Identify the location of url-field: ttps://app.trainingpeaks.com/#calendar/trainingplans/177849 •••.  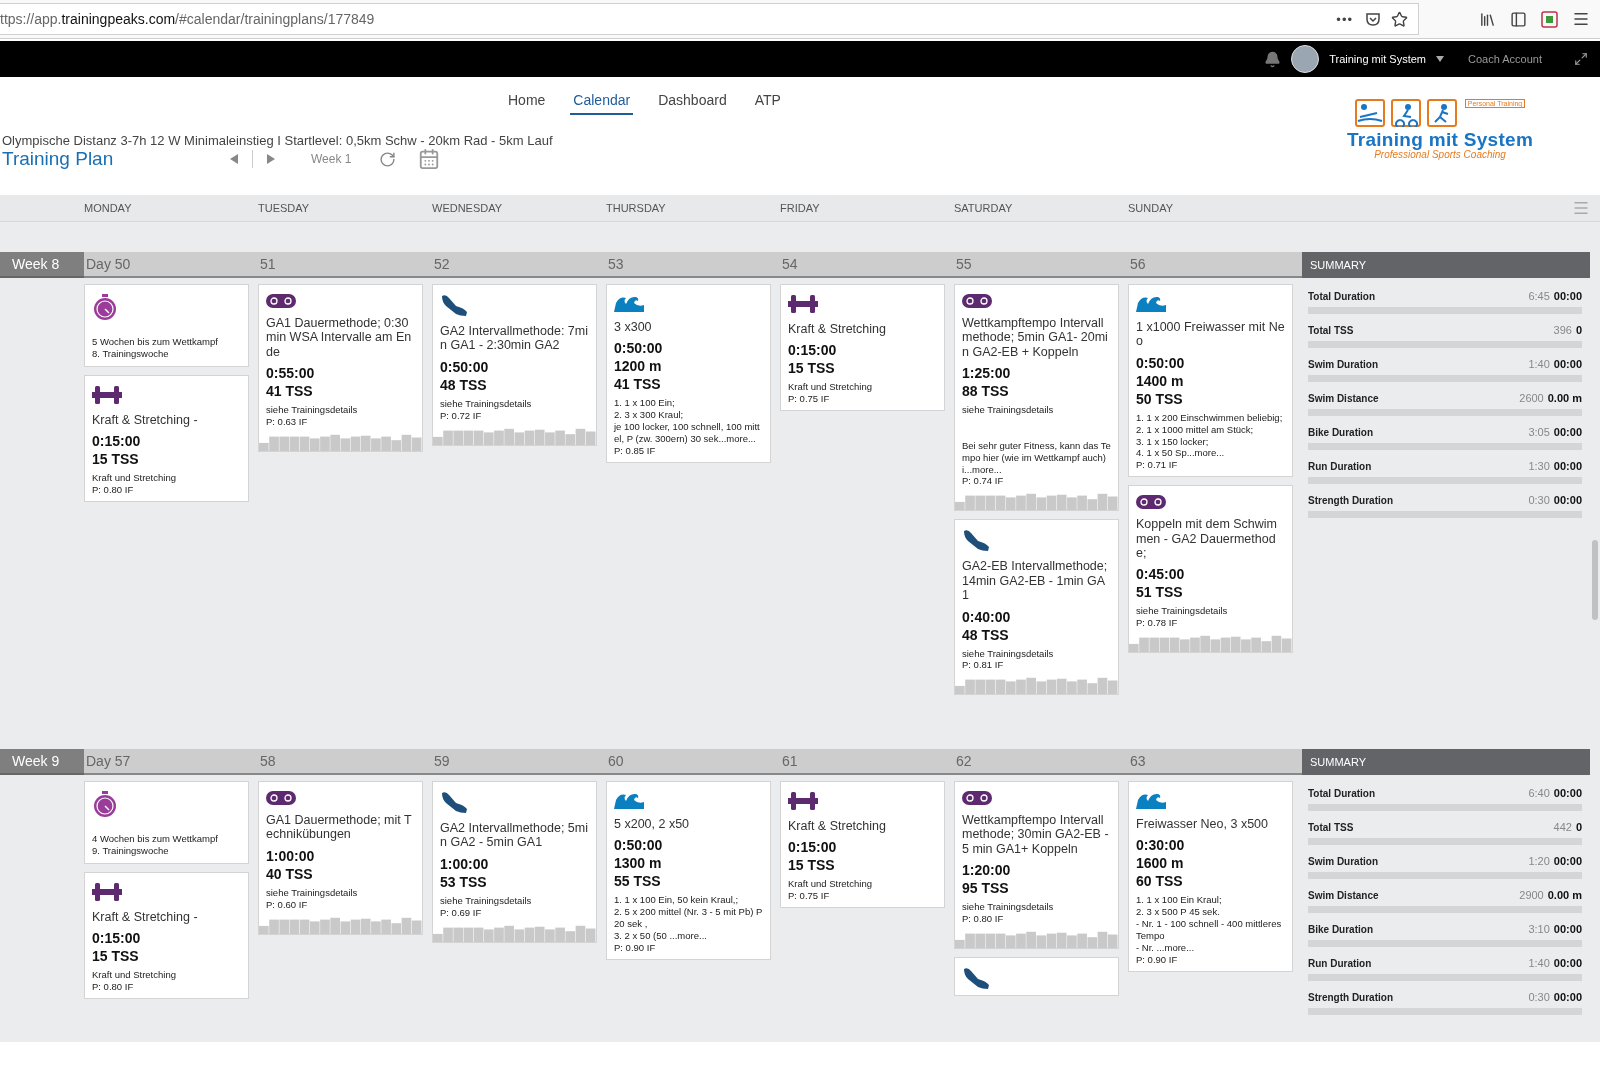
(709, 19).